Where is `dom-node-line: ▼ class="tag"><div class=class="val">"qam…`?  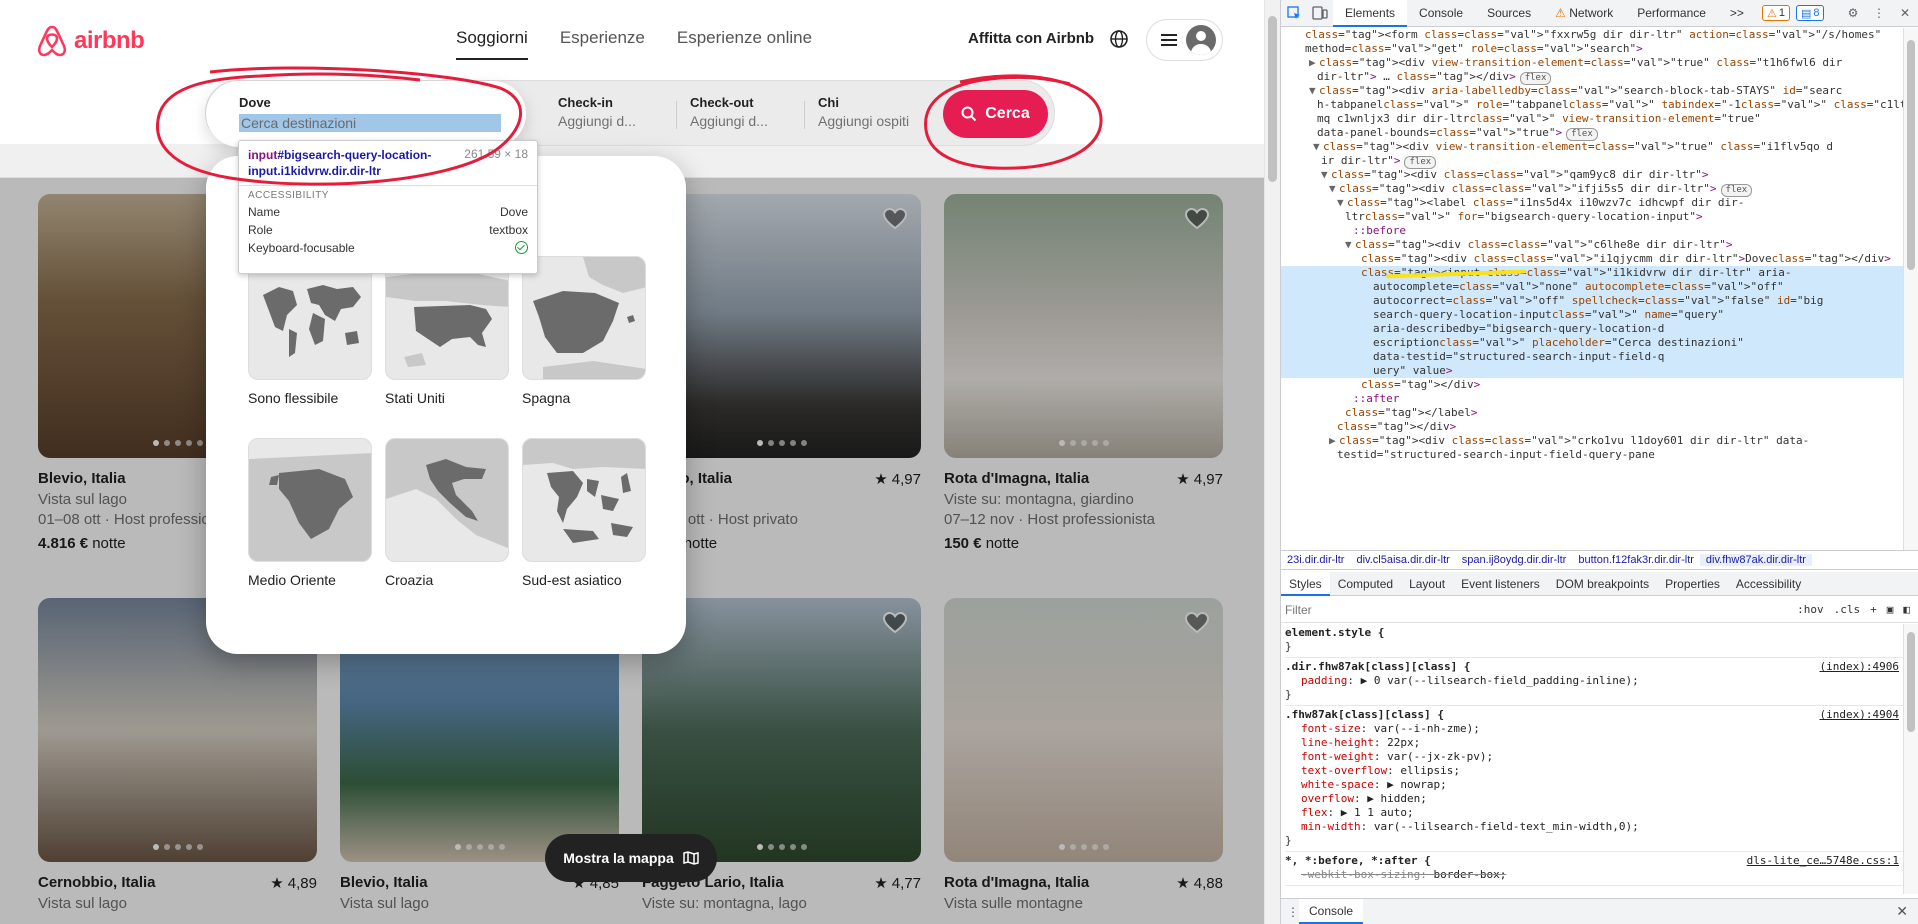
dom-node-line: ▼ class="tag"><div class=class="val">"qam… is located at coordinates (1592, 175).